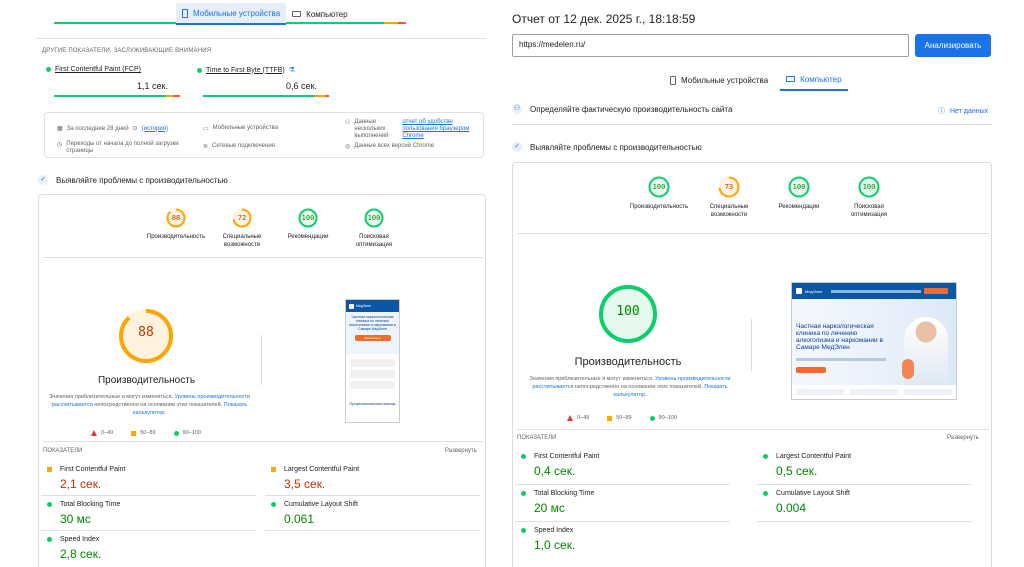  Describe the element at coordinates (81, 554) in the screenshot. I see `metric-value: 2,8 сек.` at that location.